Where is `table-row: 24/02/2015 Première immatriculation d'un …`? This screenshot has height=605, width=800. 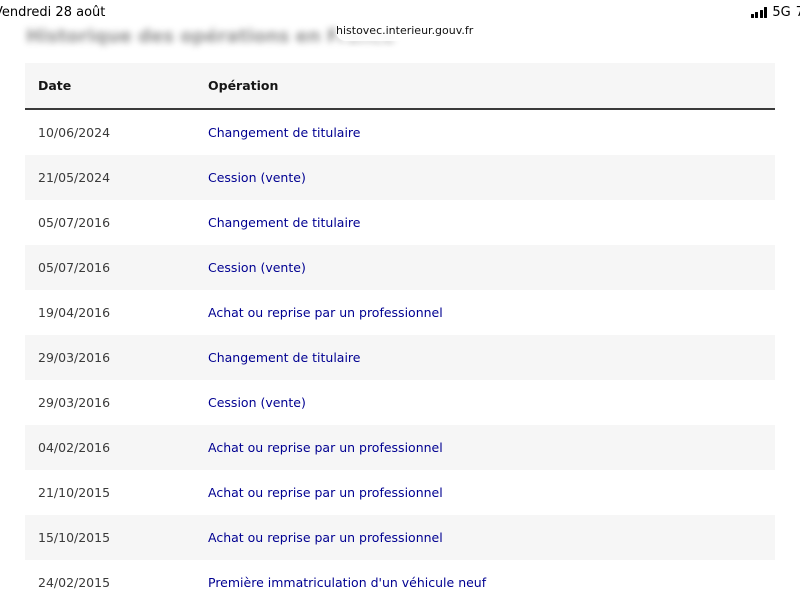
table-row: 24/02/2015 Première immatriculation d'un … is located at coordinates (400, 582).